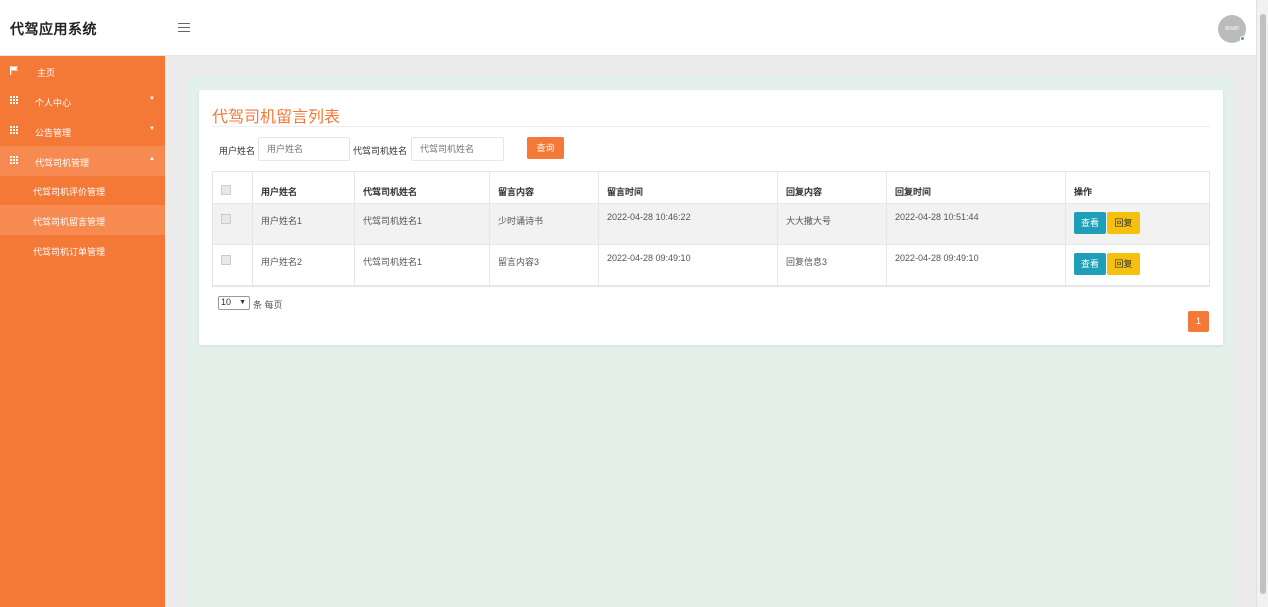  What do you see at coordinates (544, 188) in the screenshot?
I see `header-cell: 留言内容` at bounding box center [544, 188].